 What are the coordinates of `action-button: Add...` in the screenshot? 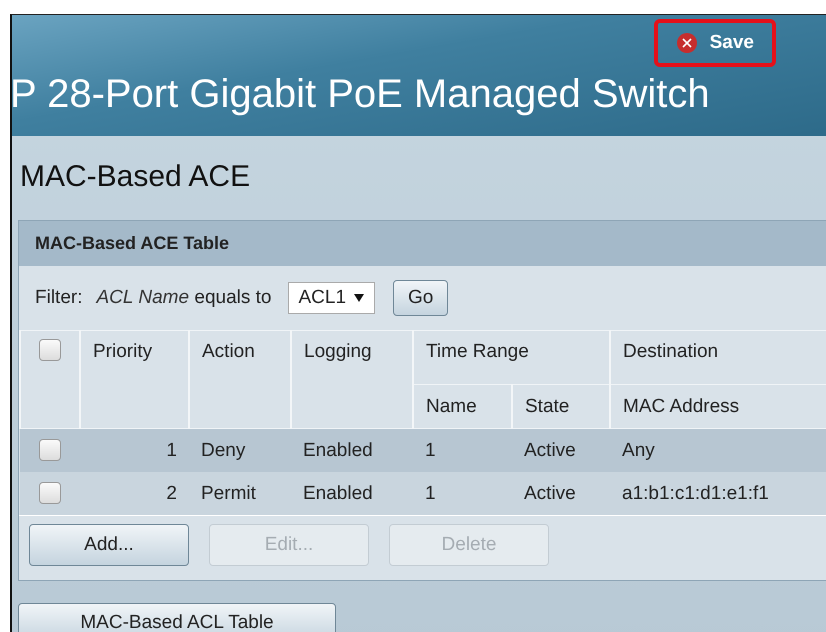 It's located at (109, 545).